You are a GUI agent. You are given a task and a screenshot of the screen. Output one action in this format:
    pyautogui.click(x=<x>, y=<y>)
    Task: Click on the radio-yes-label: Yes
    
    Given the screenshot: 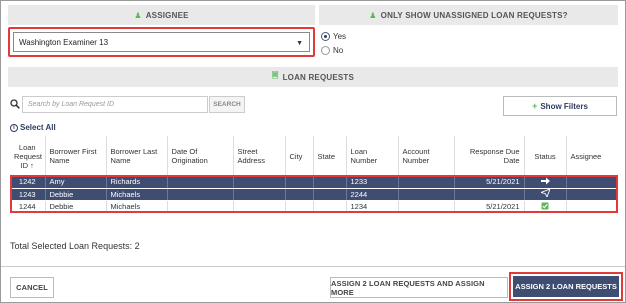 What is the action you would take?
    pyautogui.click(x=340, y=36)
    